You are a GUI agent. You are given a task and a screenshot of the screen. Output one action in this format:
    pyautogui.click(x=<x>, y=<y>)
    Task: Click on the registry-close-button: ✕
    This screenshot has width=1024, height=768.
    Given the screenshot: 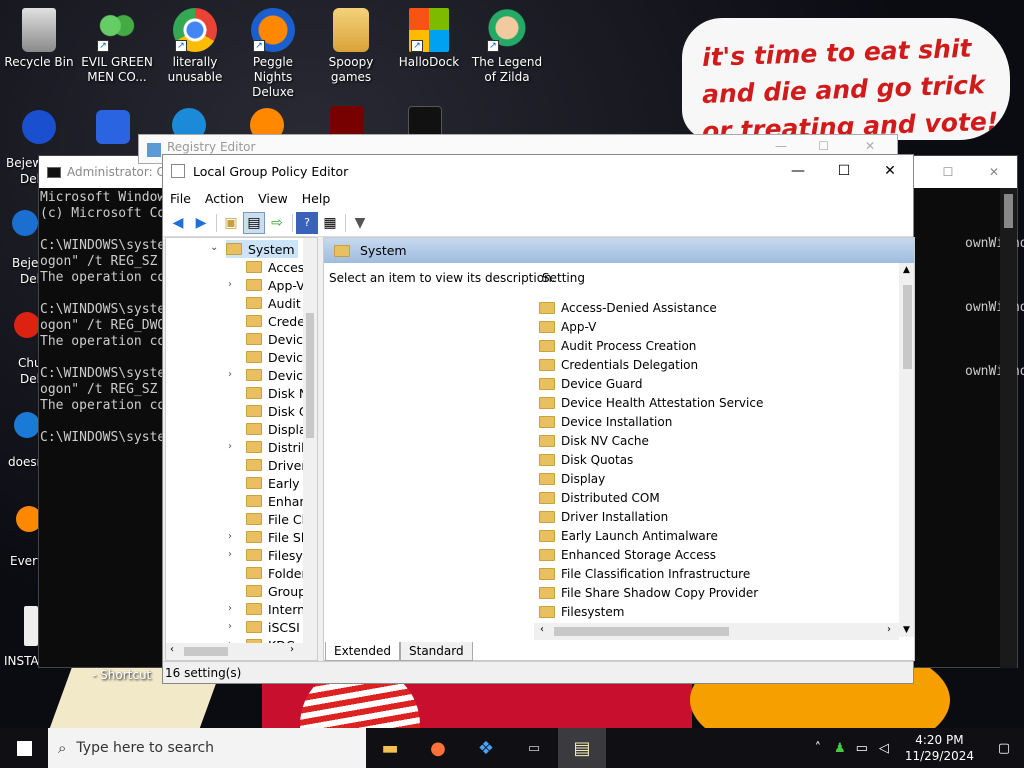 What is the action you would take?
    pyautogui.click(x=870, y=146)
    